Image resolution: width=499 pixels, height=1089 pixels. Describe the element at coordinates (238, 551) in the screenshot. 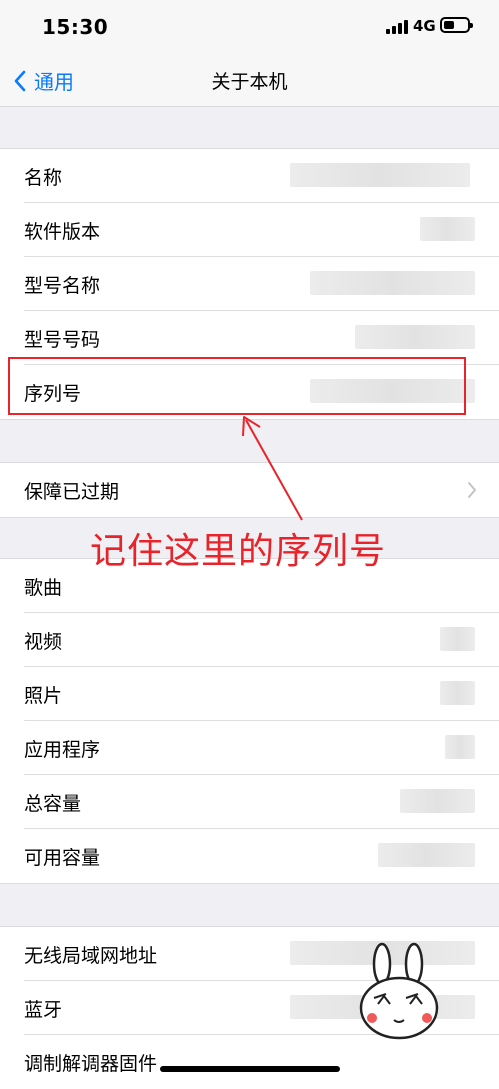

I see `annotation-text: 记住这里的序列号` at that location.